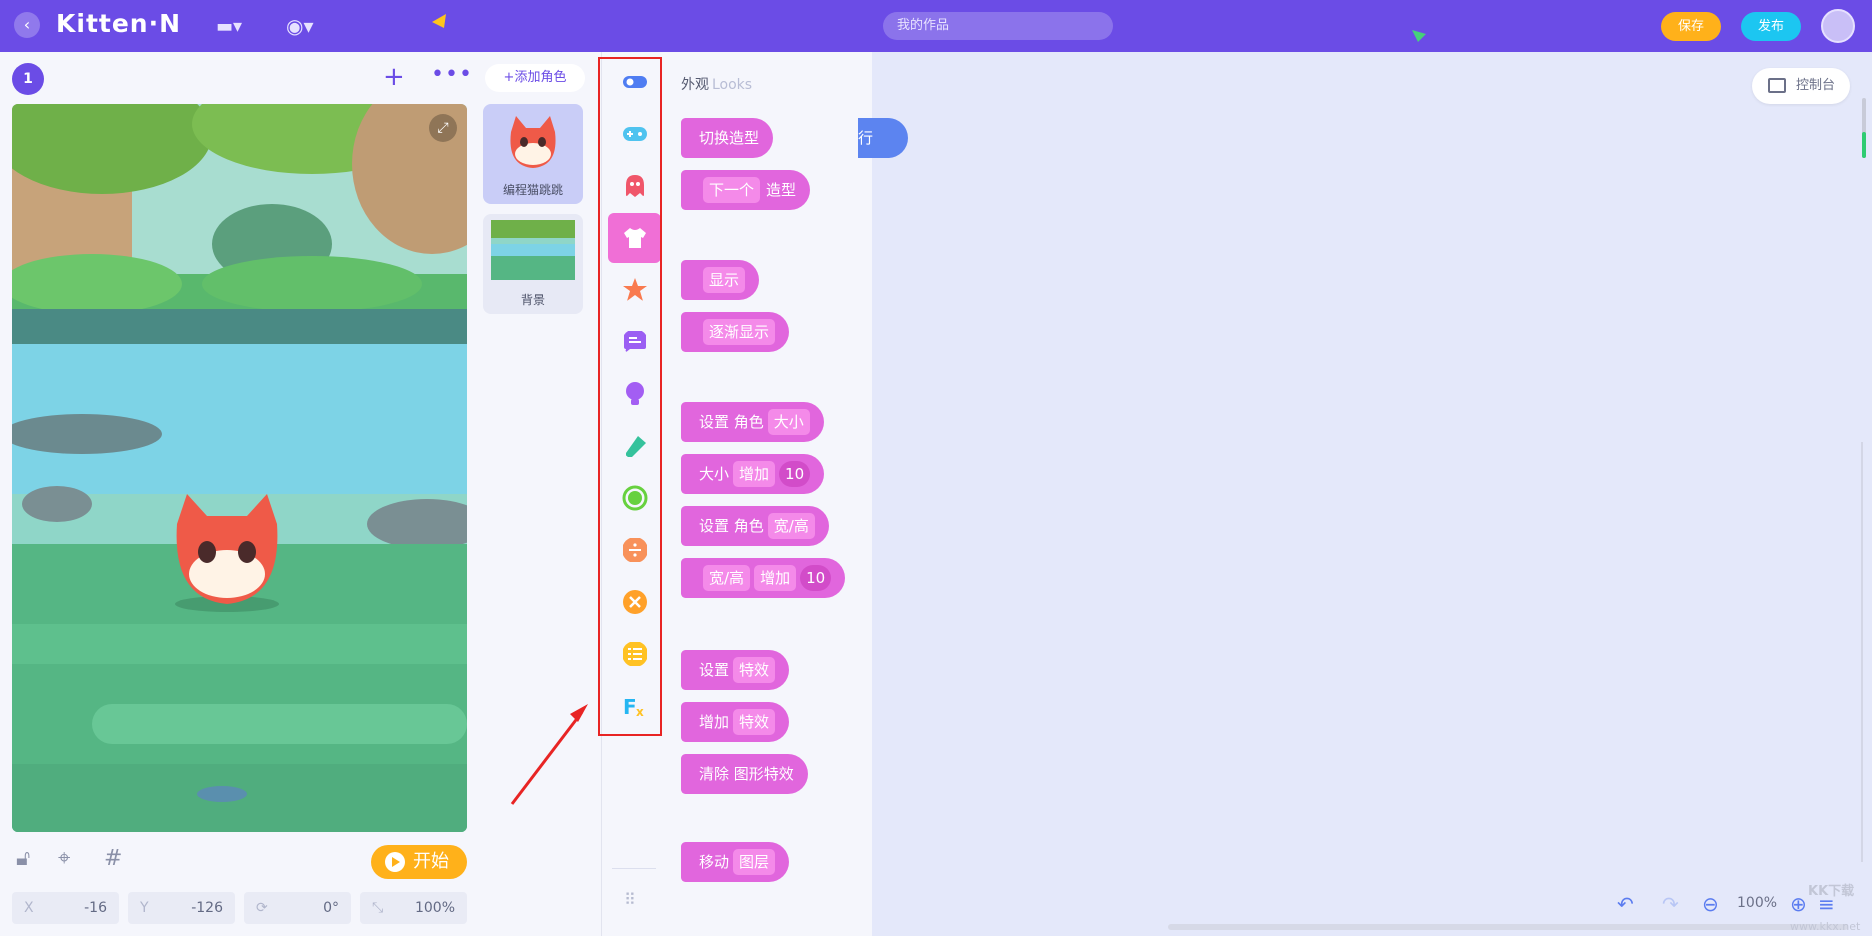 This screenshot has width=1872, height=936. What do you see at coordinates (1825, 926) in the screenshot?
I see `watermark-url: www.kkx.net` at bounding box center [1825, 926].